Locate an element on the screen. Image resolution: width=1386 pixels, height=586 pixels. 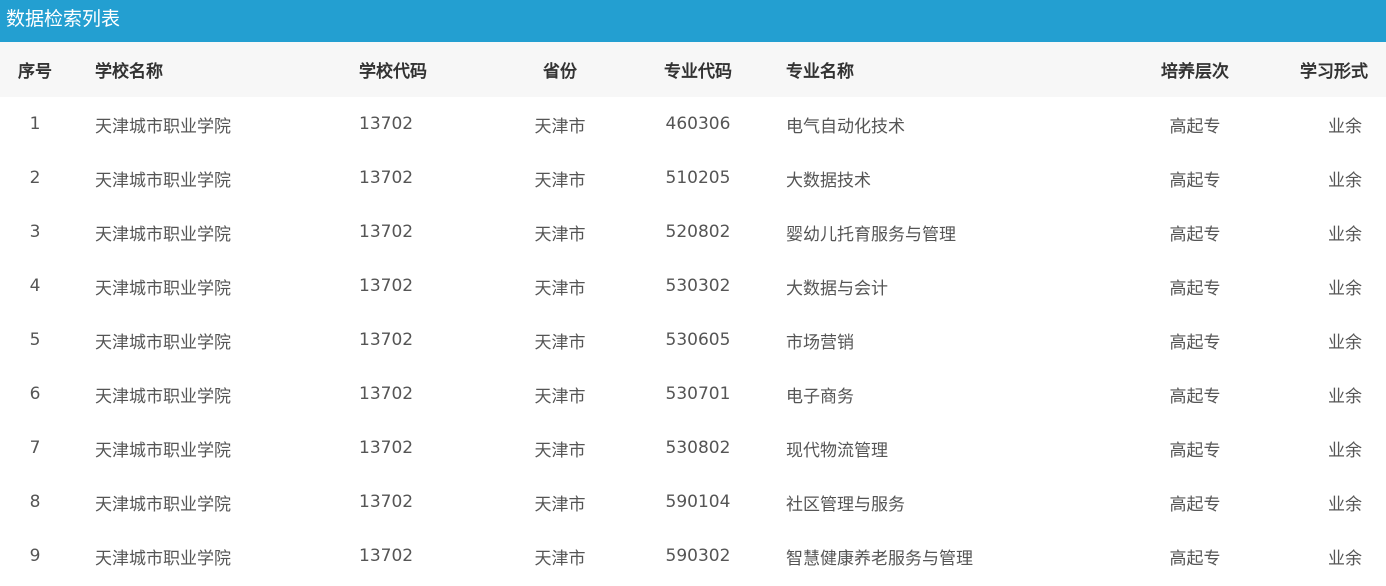
table-row: 2 天津城市职业学院 13702 天津市 510205 大数据技术 高起专 业余 is located at coordinates (693, 178).